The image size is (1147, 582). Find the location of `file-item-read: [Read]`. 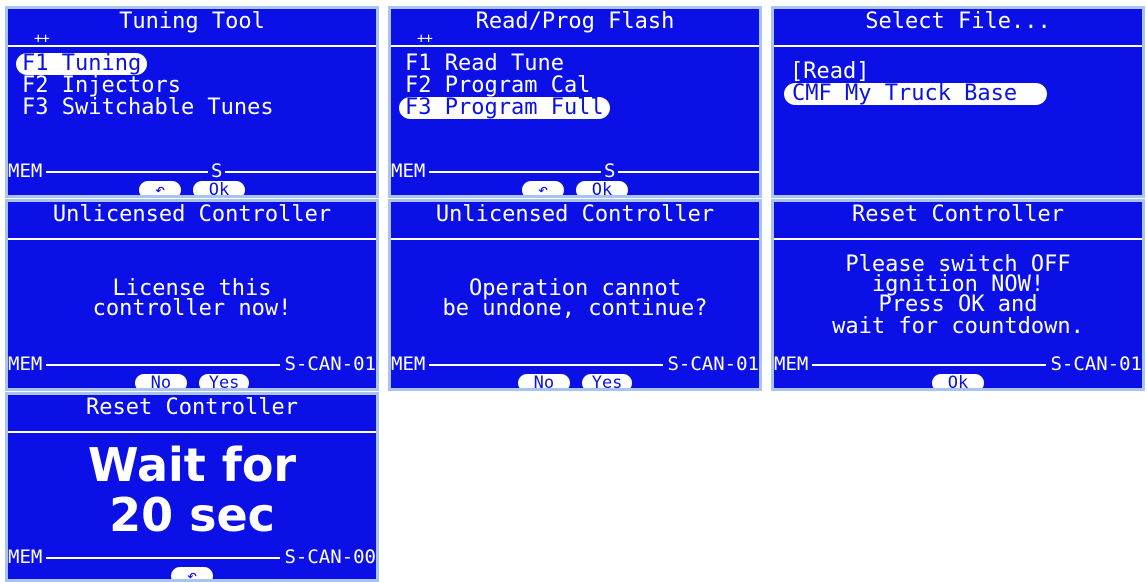

file-item-read: [Read] is located at coordinates (915, 72).